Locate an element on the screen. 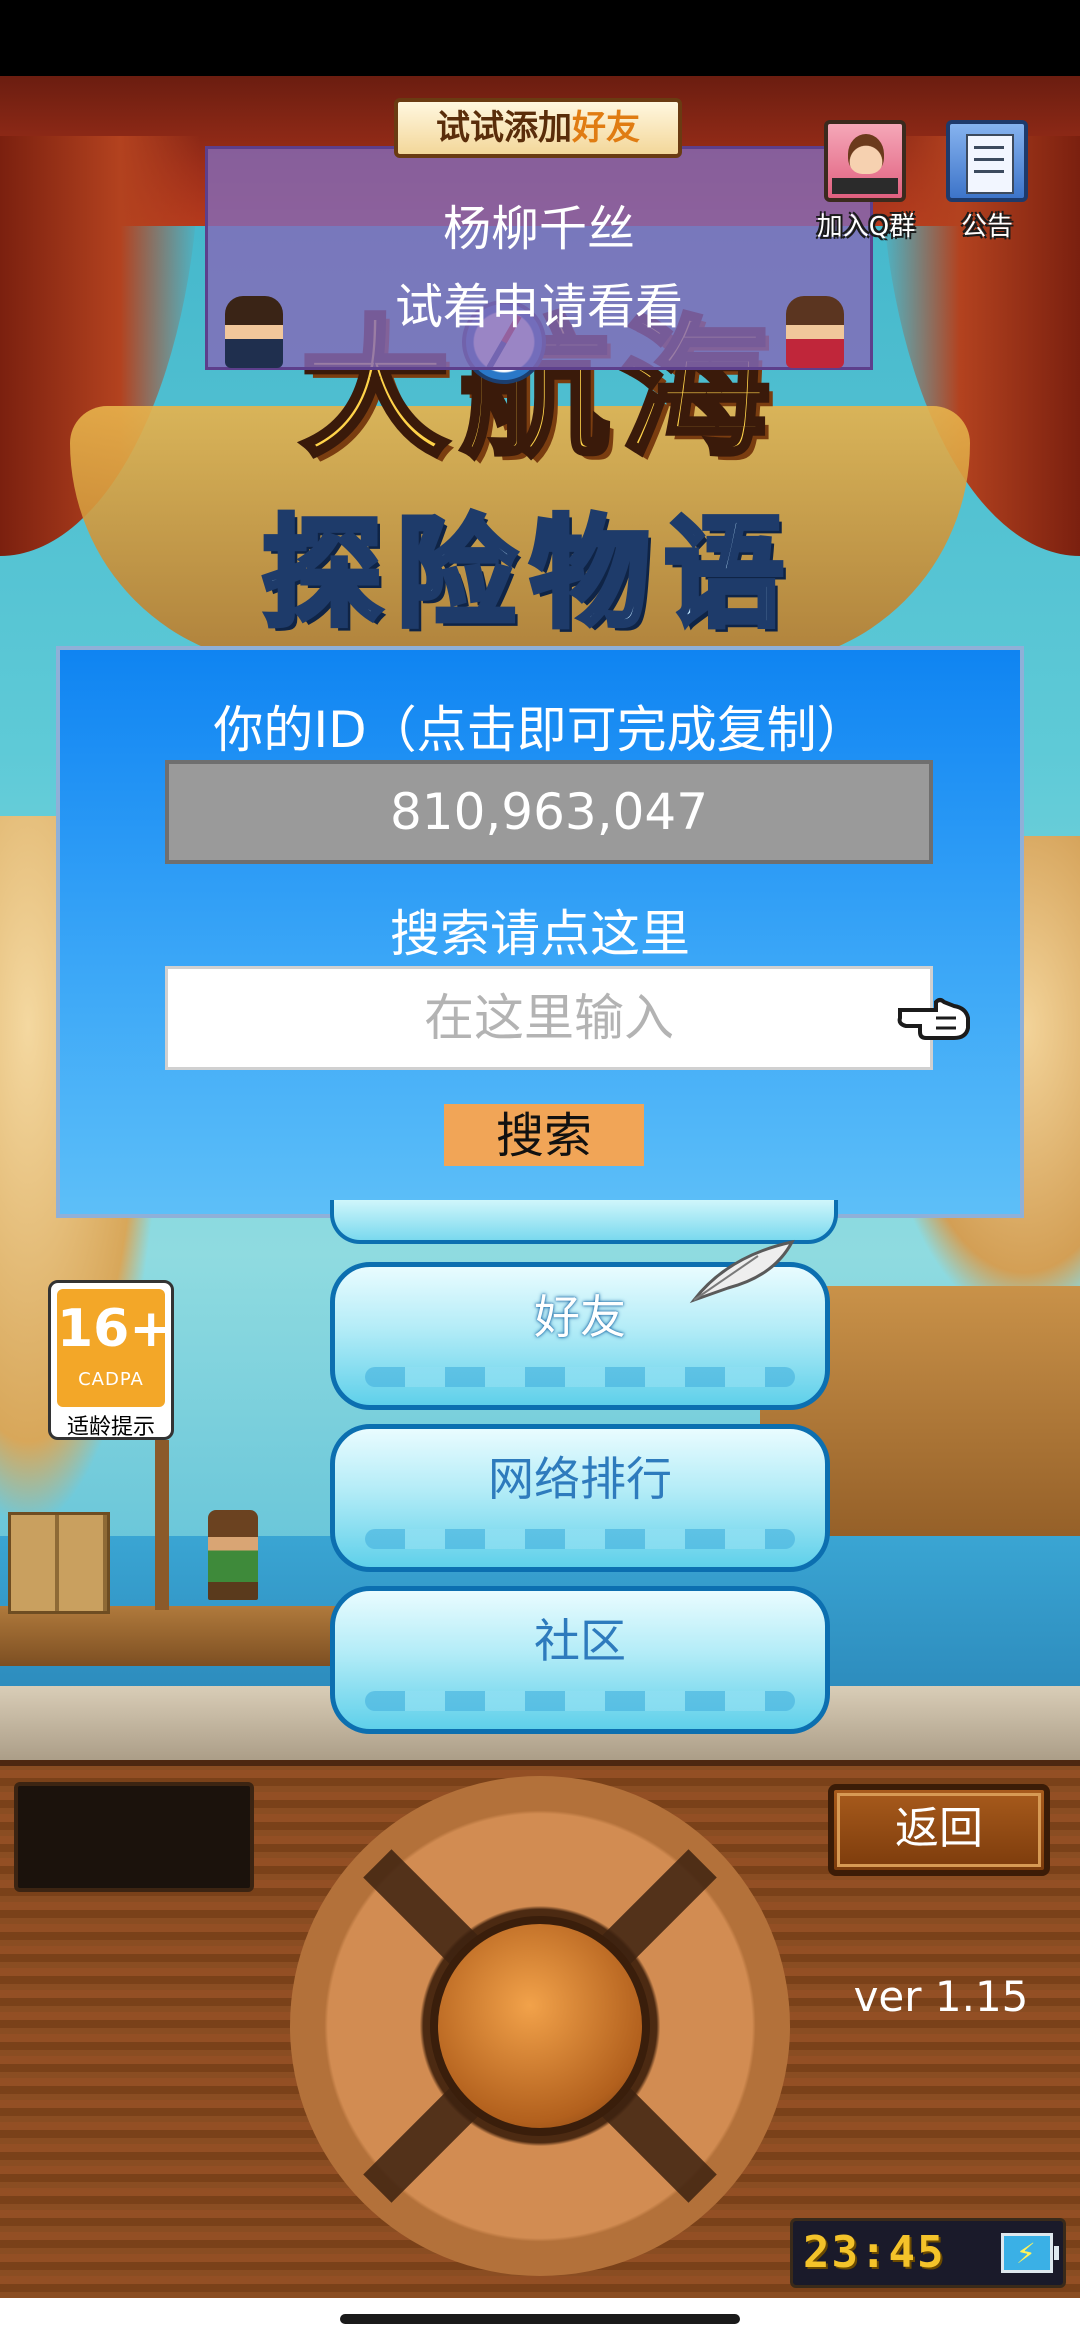 This screenshot has height=2340, width=1080. notice-icon is located at coordinates (987, 161).